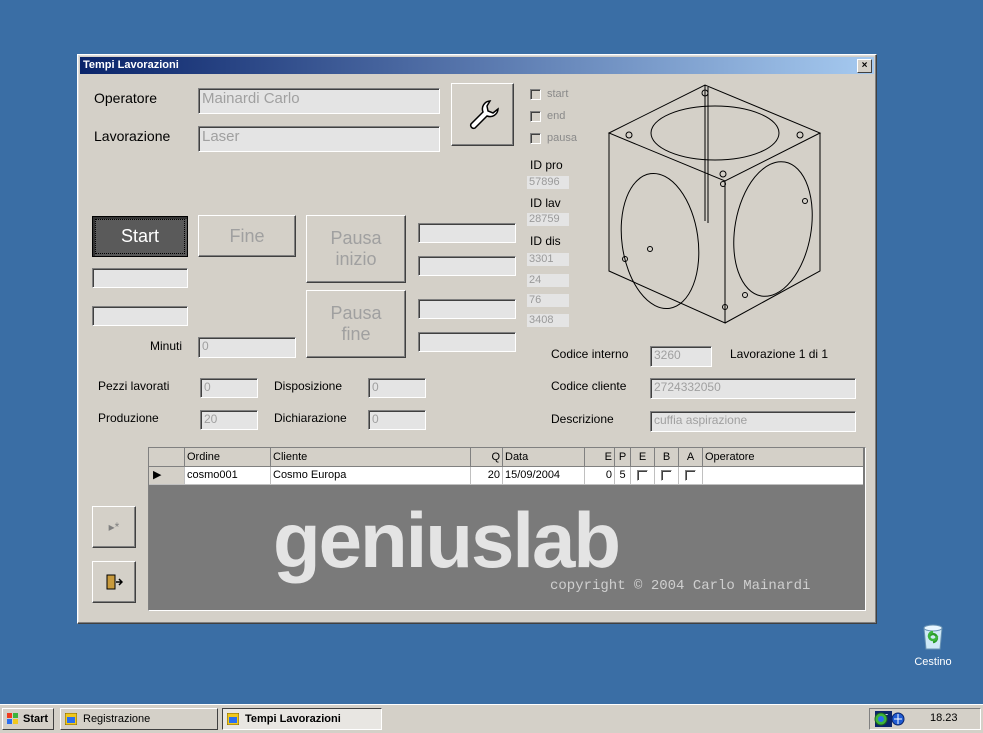 This screenshot has height=733, width=983. Describe the element at coordinates (228, 457) in the screenshot. I see `col-ordine: Ordine` at that location.